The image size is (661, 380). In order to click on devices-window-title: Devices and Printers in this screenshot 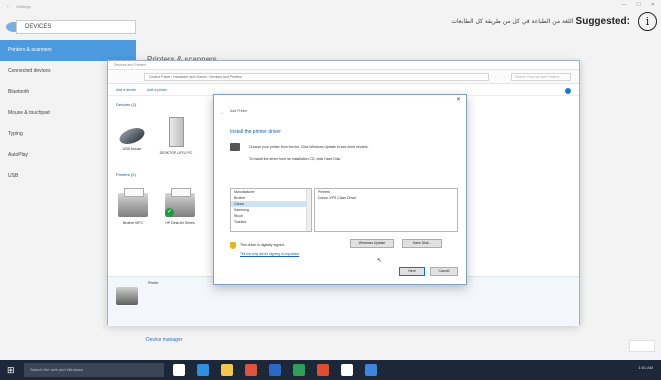, I will do `click(343, 65)`.